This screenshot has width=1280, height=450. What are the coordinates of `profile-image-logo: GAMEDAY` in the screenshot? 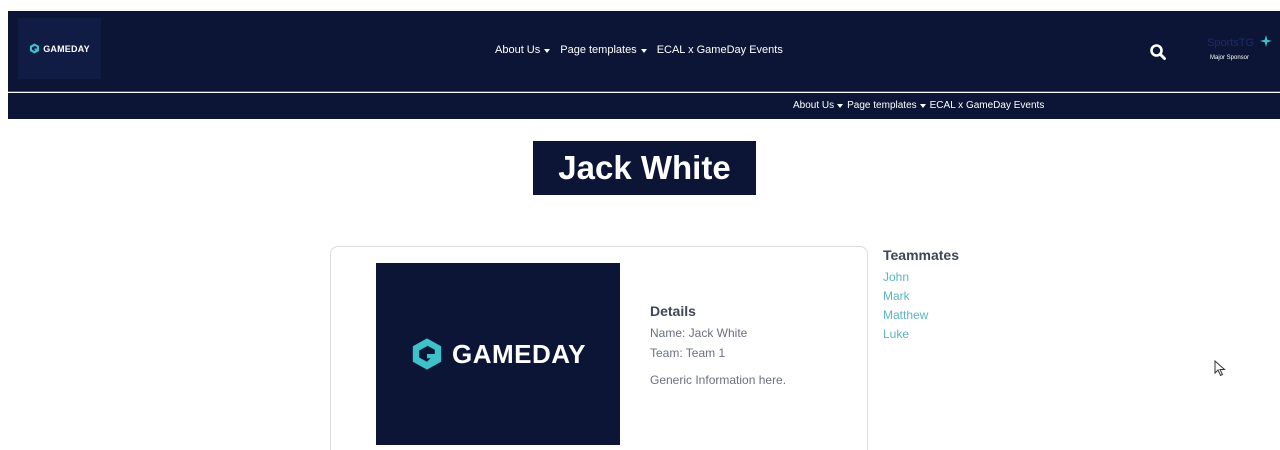 It's located at (498, 354).